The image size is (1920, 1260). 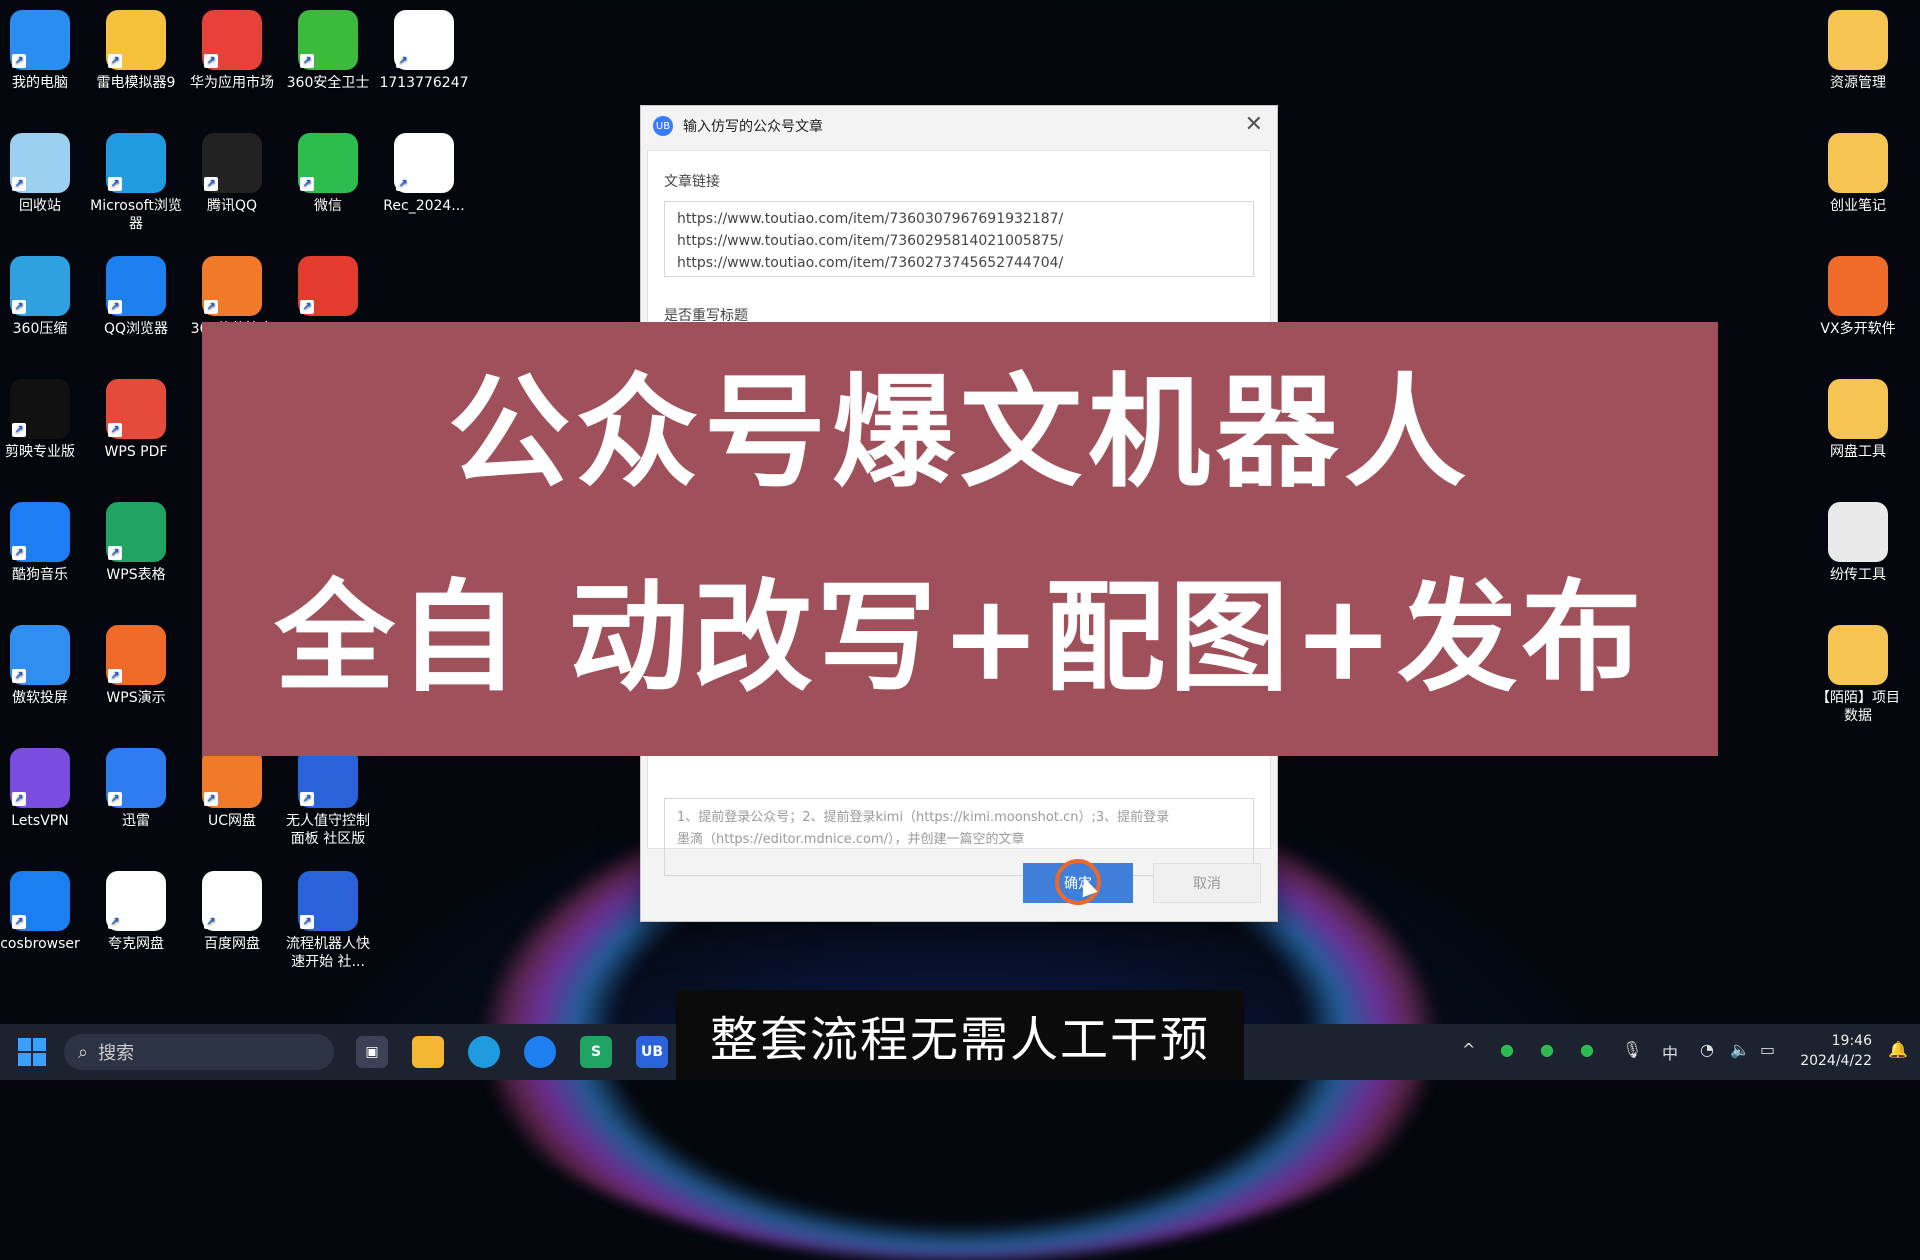 What do you see at coordinates (328, 798) in the screenshot?
I see `desktop-icon: ↗ 无人值守控制面板 社区版` at bounding box center [328, 798].